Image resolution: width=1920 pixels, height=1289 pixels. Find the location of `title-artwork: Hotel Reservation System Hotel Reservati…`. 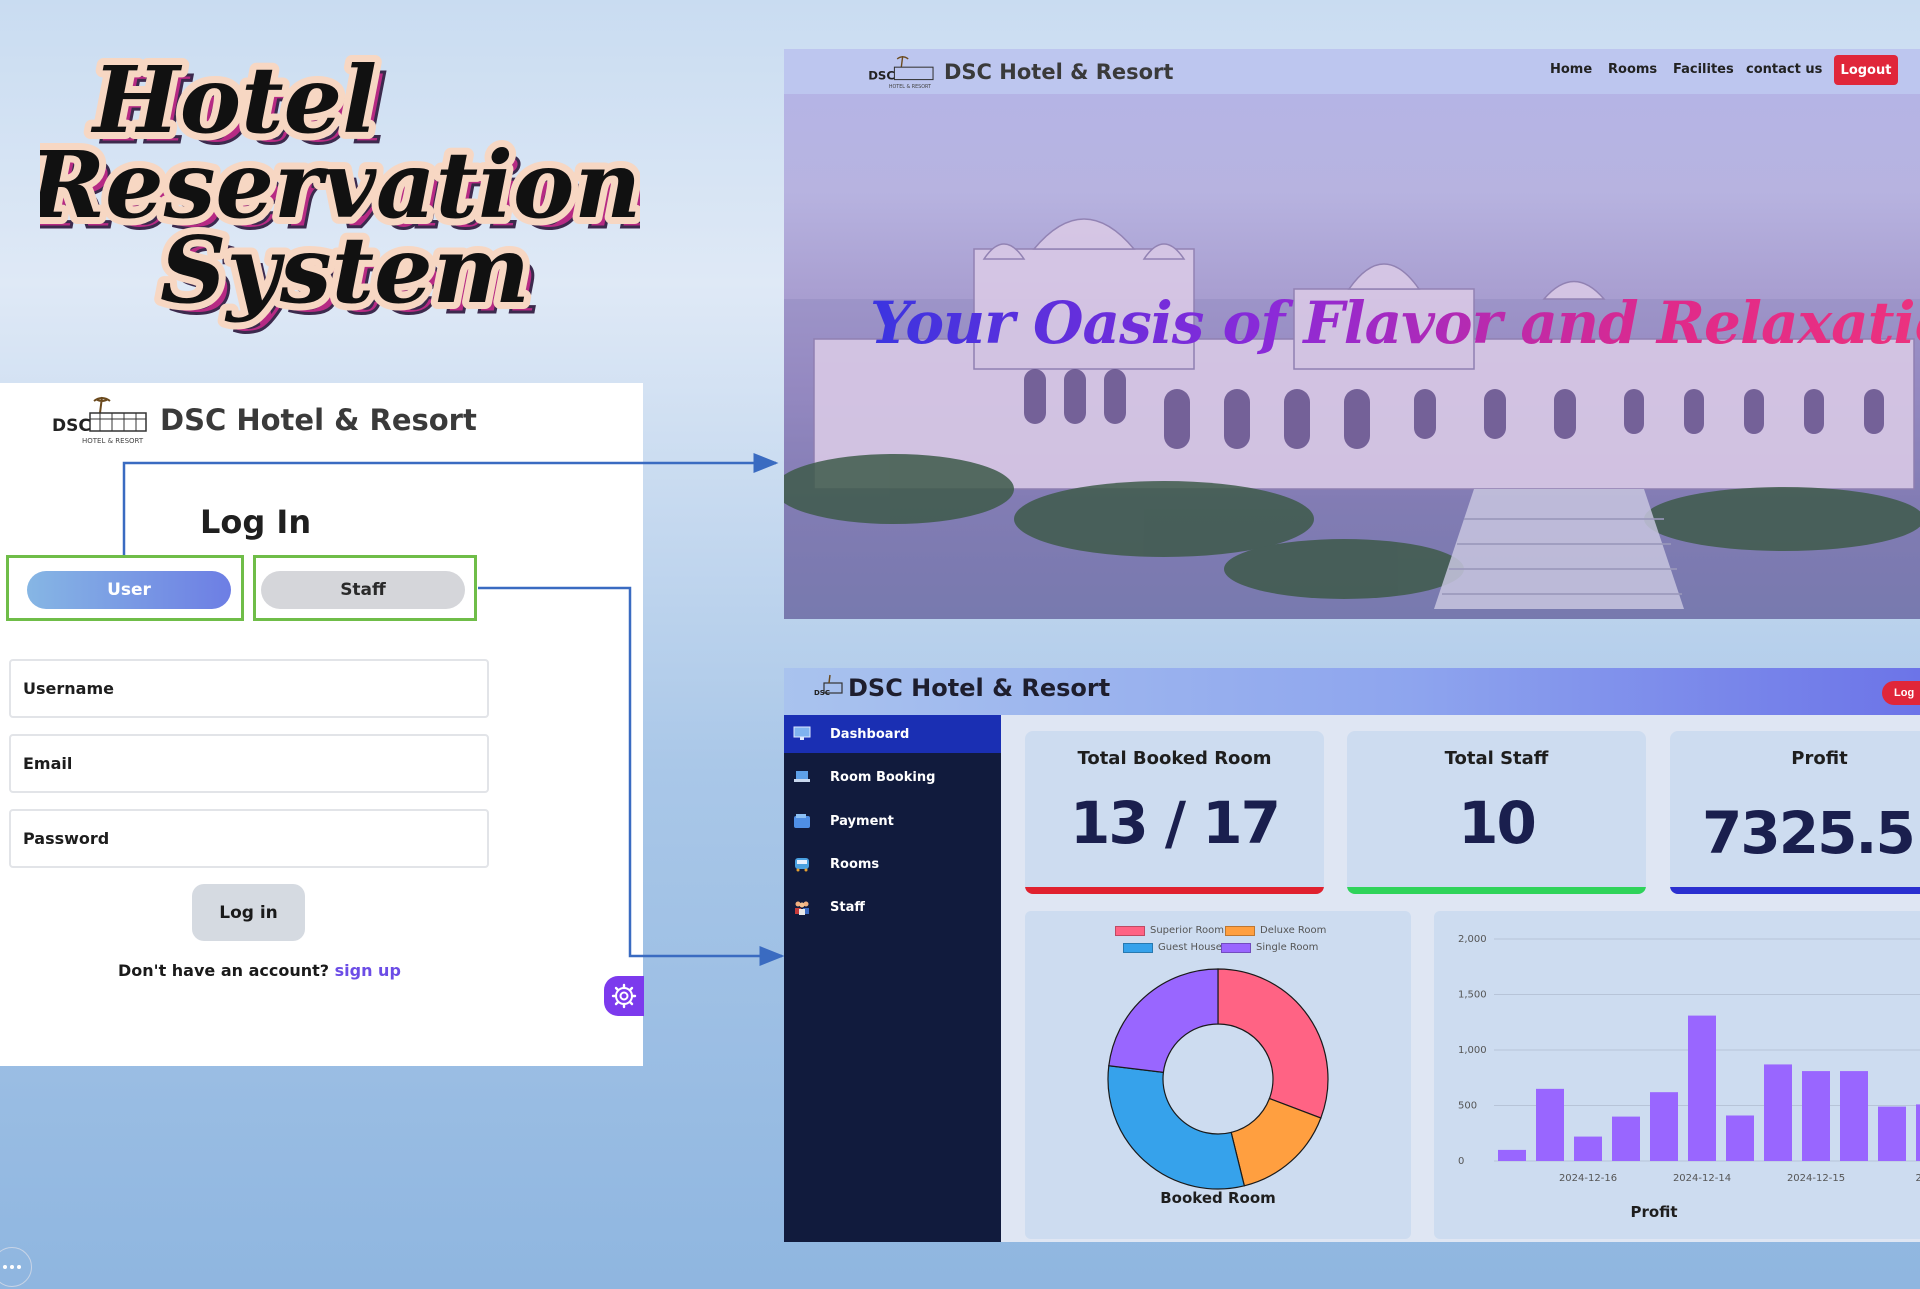

title-artwork: Hotel Reservation System Hotel Reservati… is located at coordinates (340, 187).